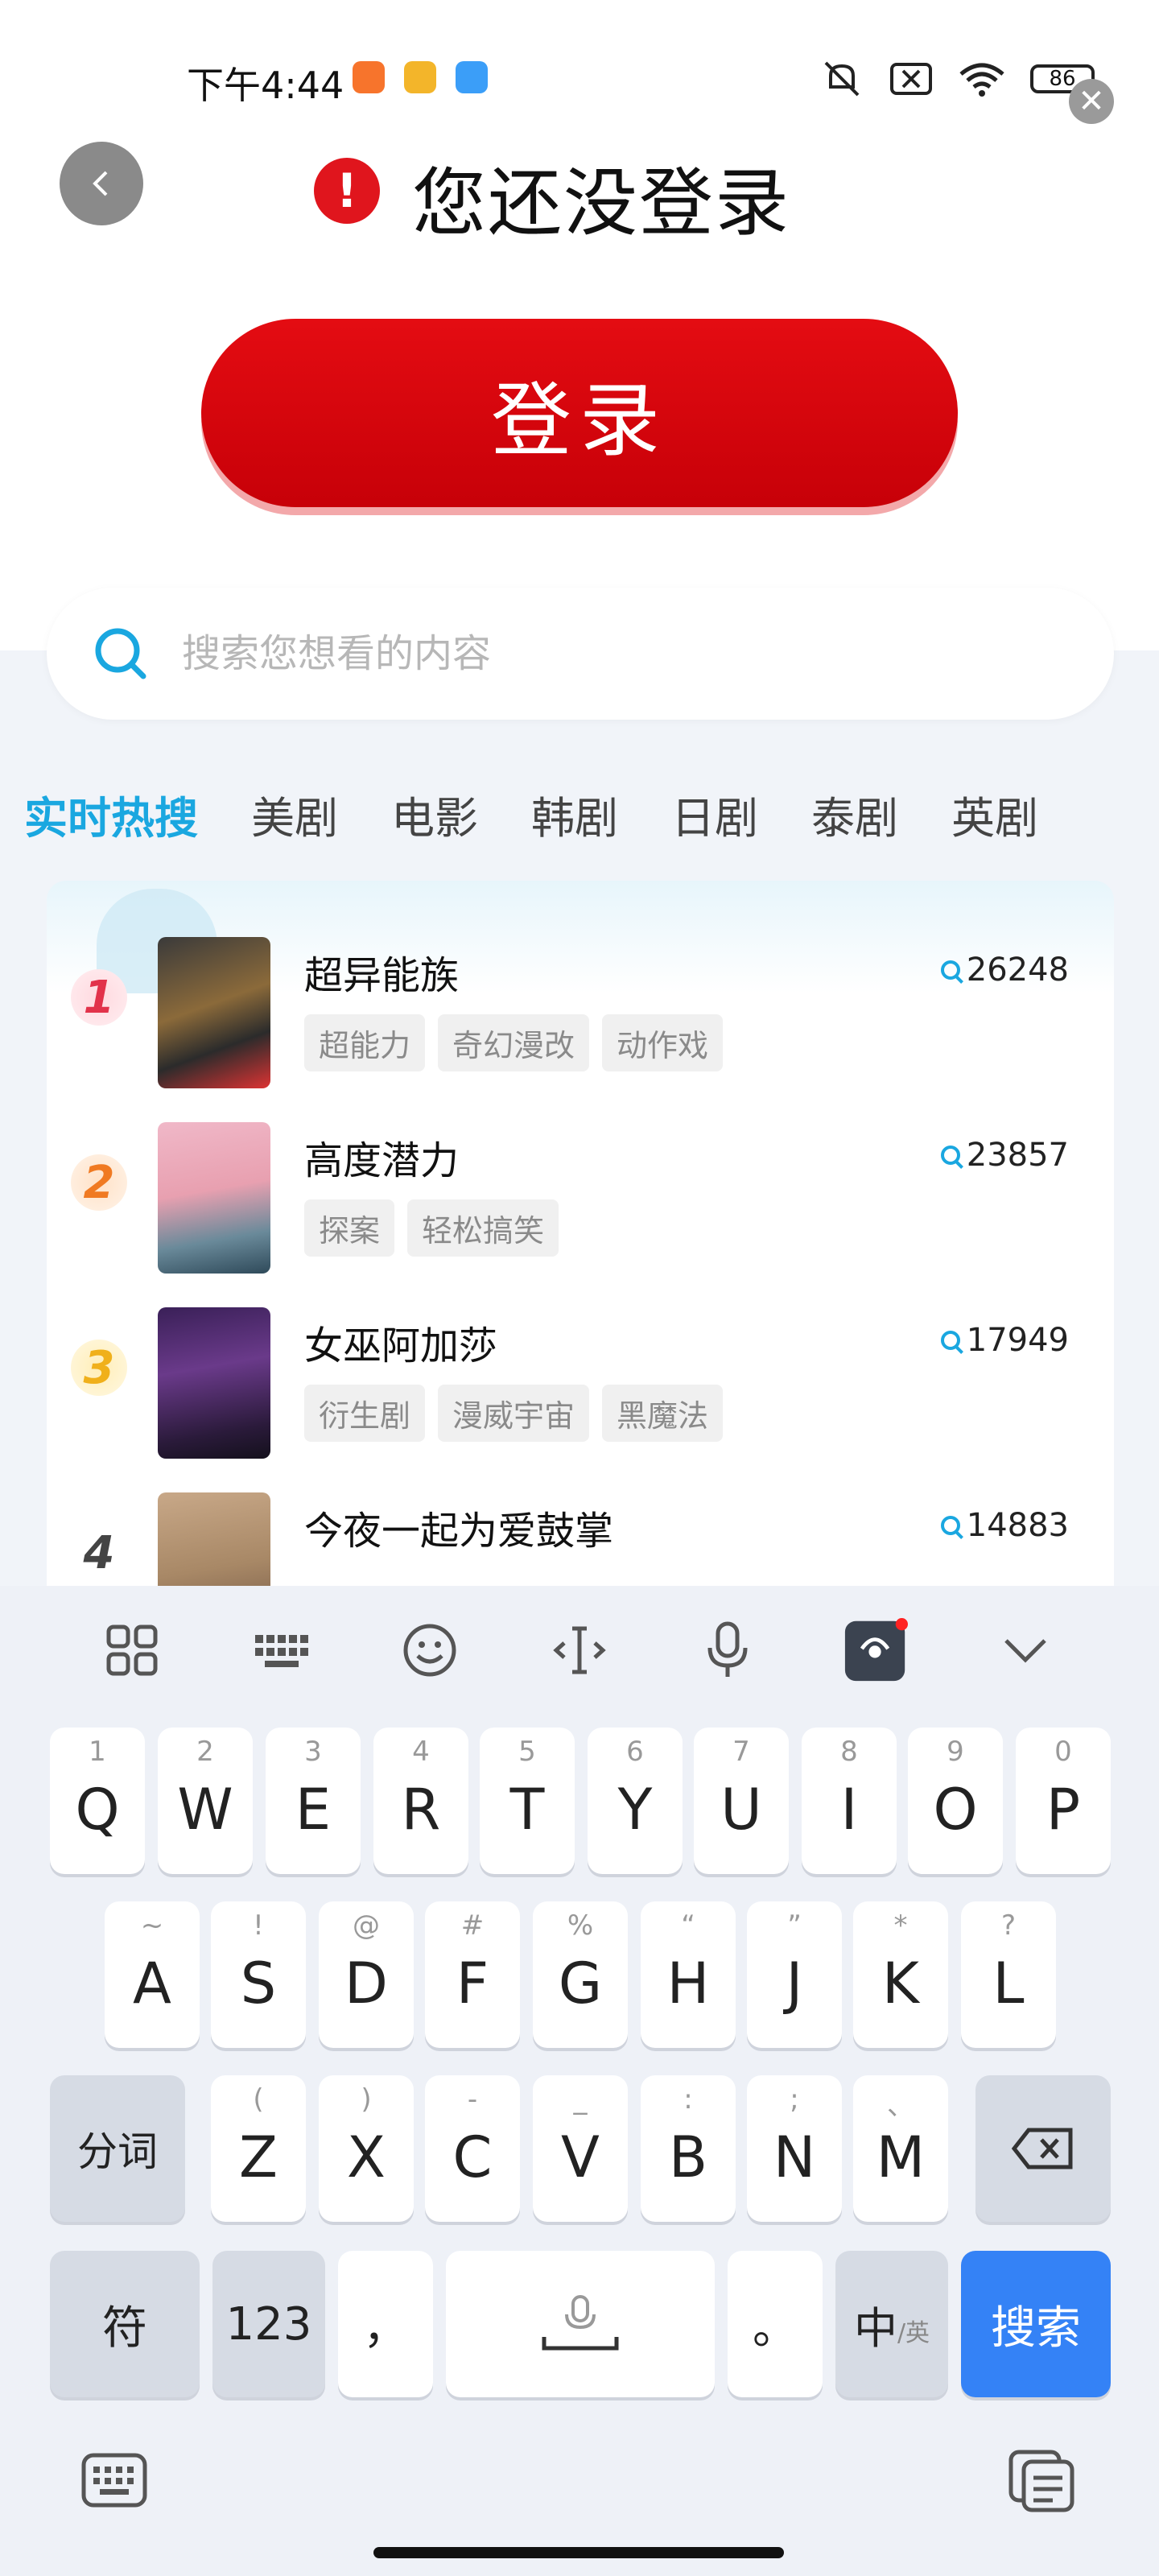  Describe the element at coordinates (472, 2148) in the screenshot. I see `key-c: -C` at that location.